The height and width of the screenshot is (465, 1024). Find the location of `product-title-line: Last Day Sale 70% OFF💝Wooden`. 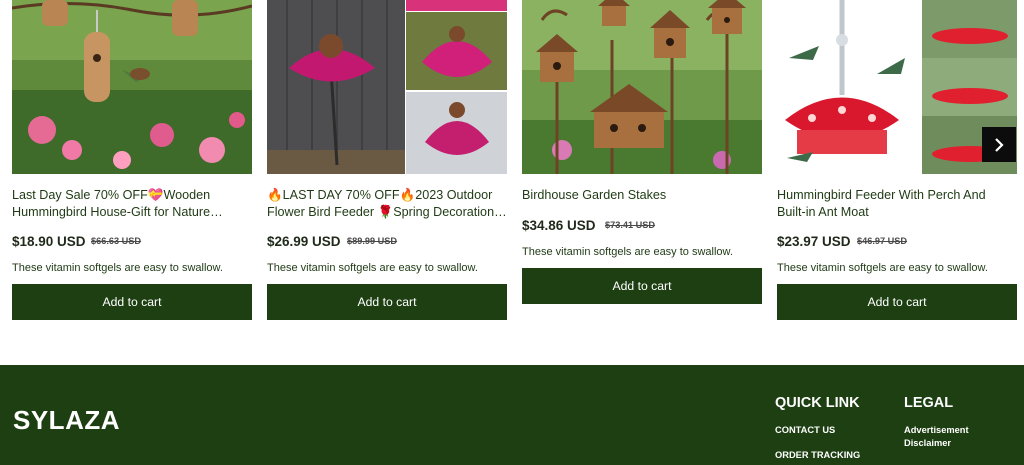

product-title-line: Last Day Sale 70% OFF💝Wooden is located at coordinates (111, 195).